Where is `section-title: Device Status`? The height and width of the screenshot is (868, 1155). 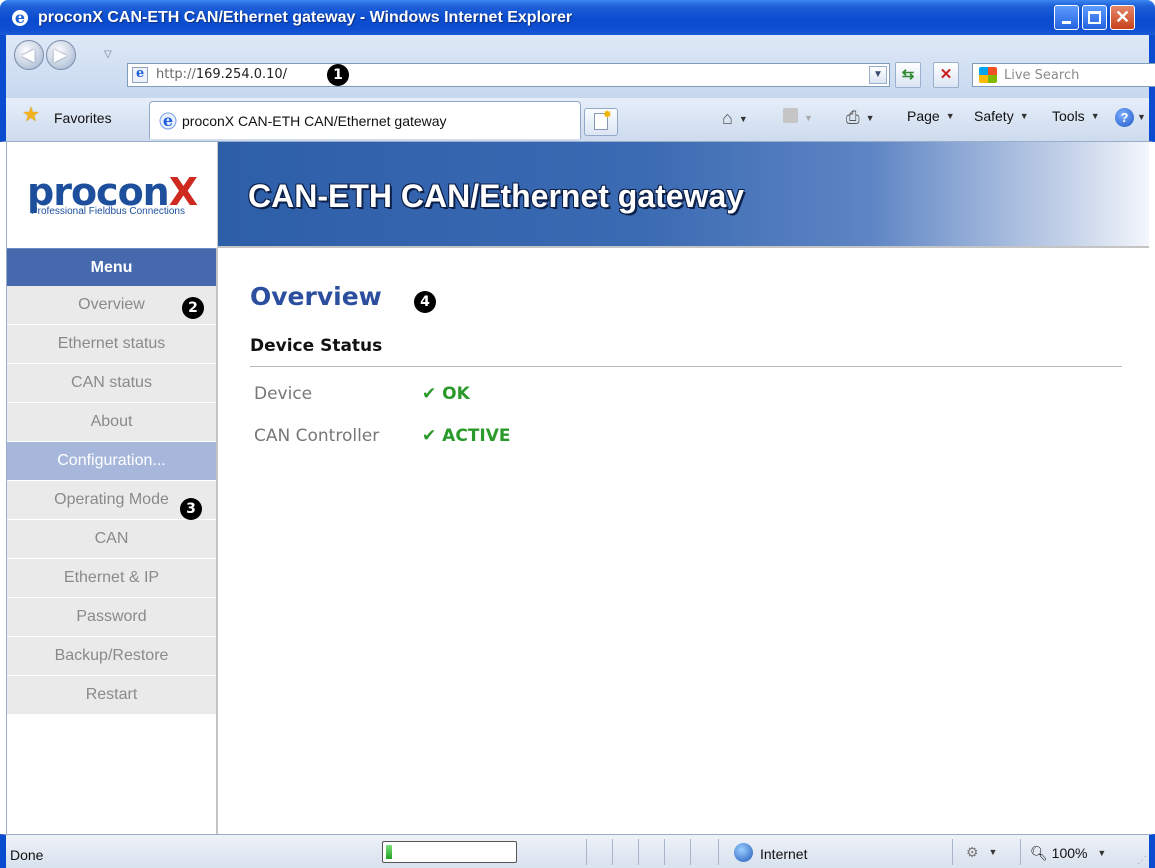 section-title: Device Status is located at coordinates (316, 346).